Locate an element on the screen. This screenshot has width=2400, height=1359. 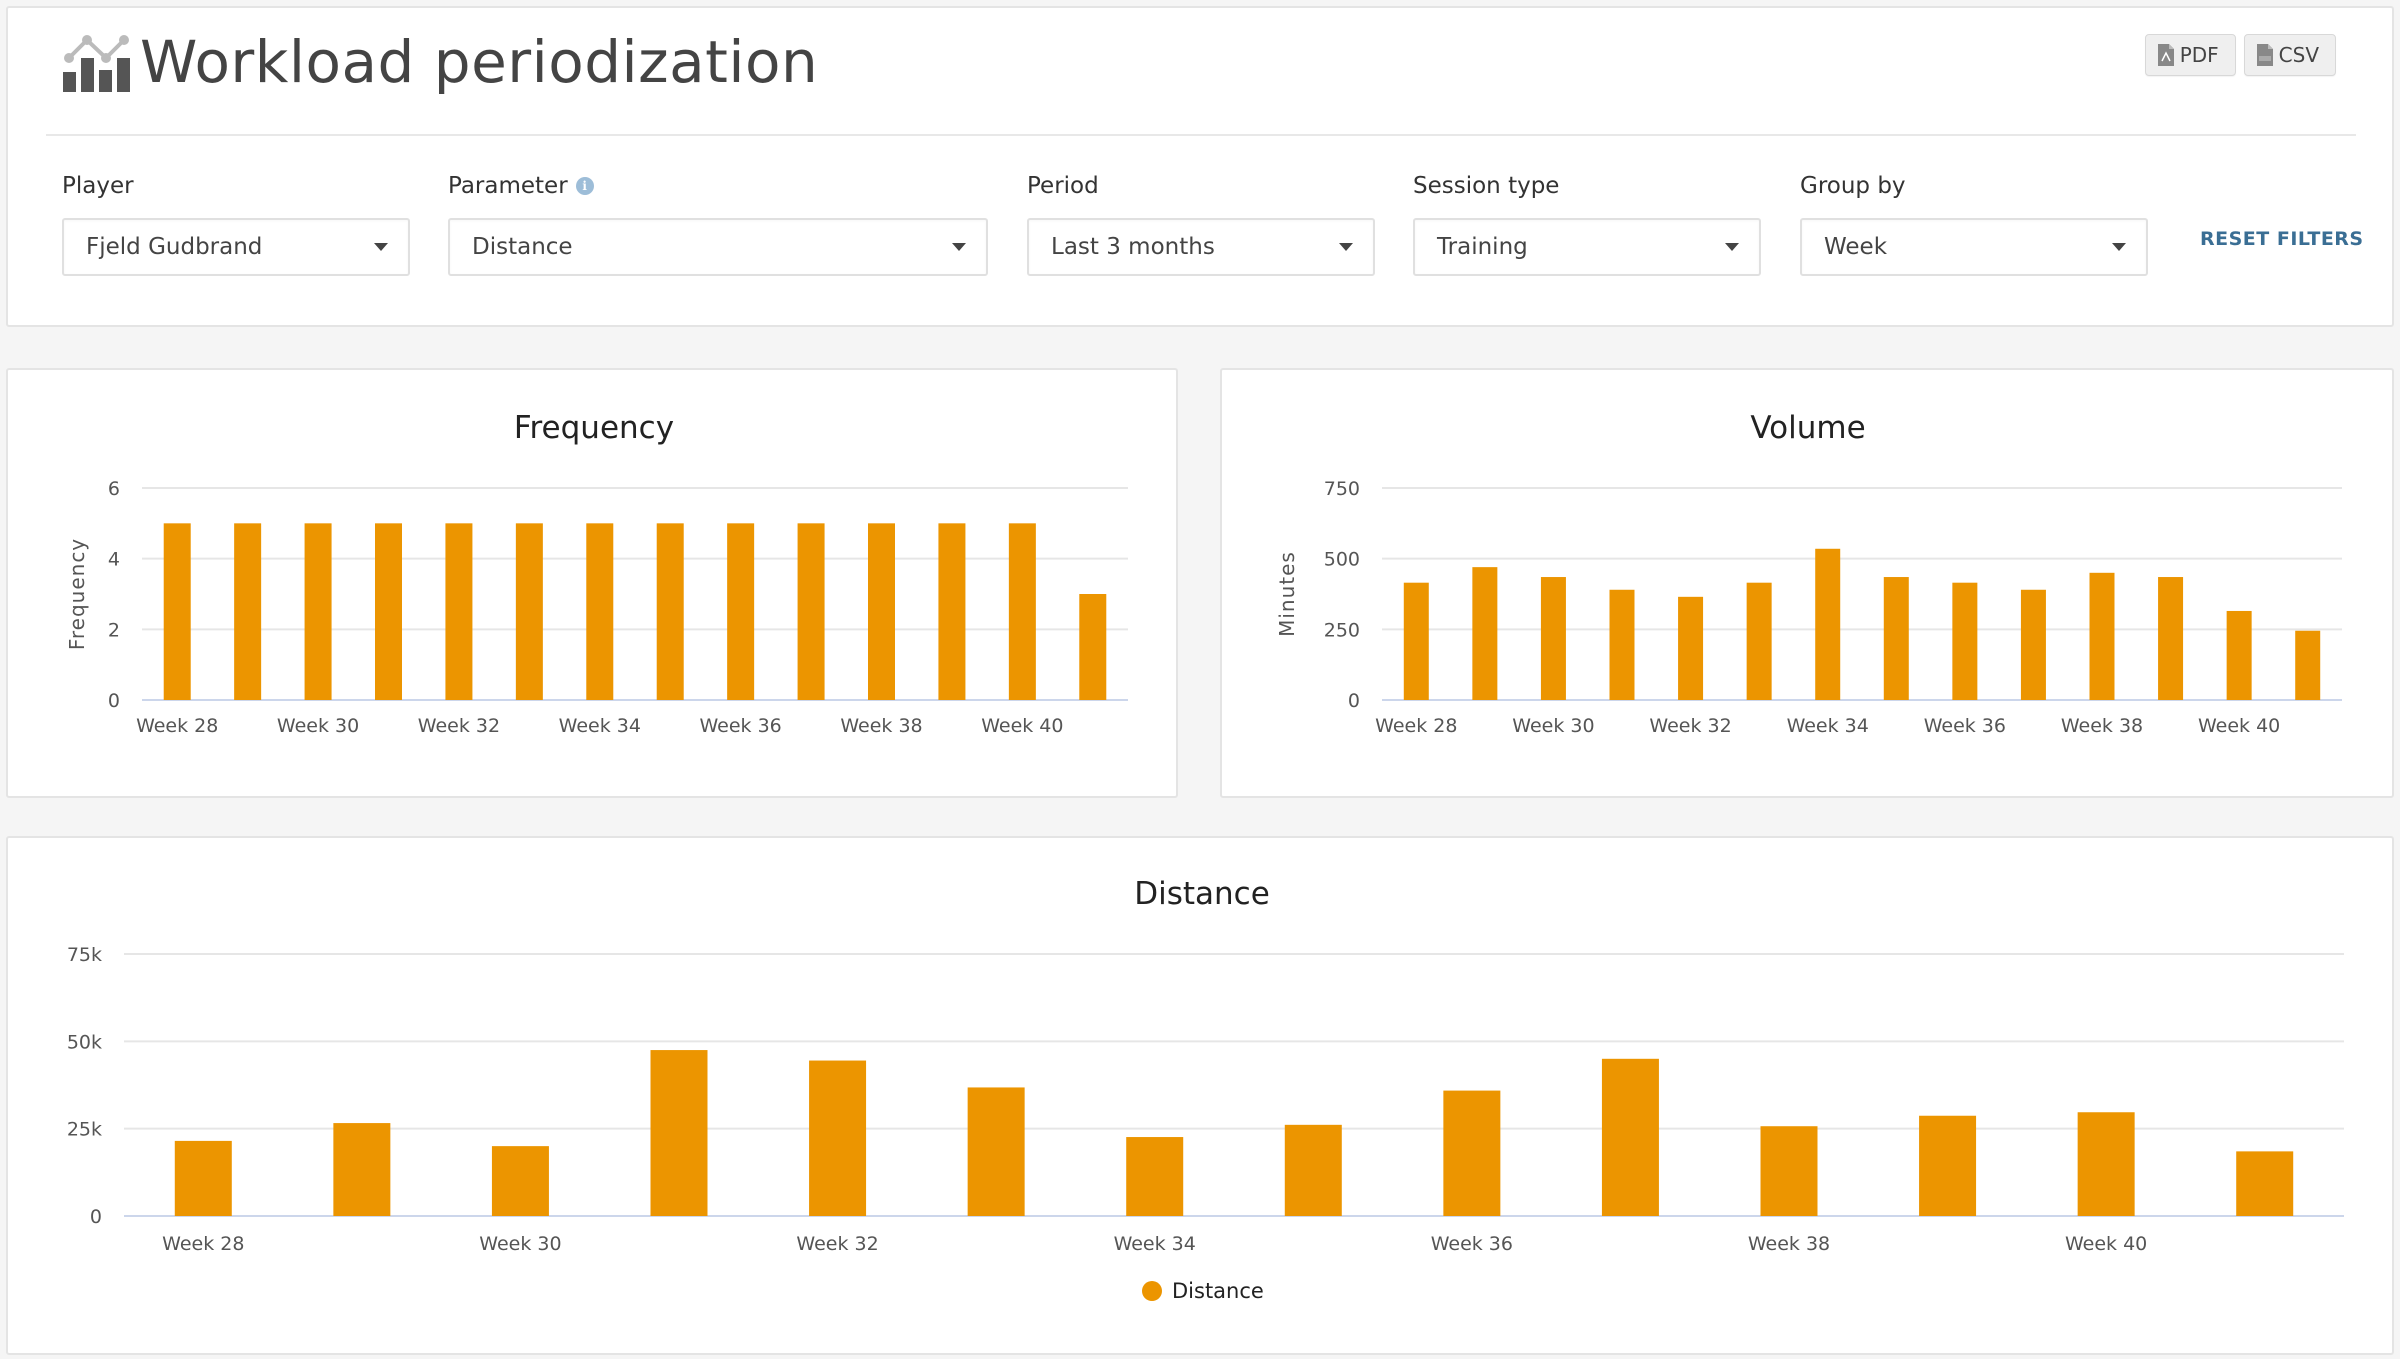
period-label-text: Period is located at coordinates (1063, 186).